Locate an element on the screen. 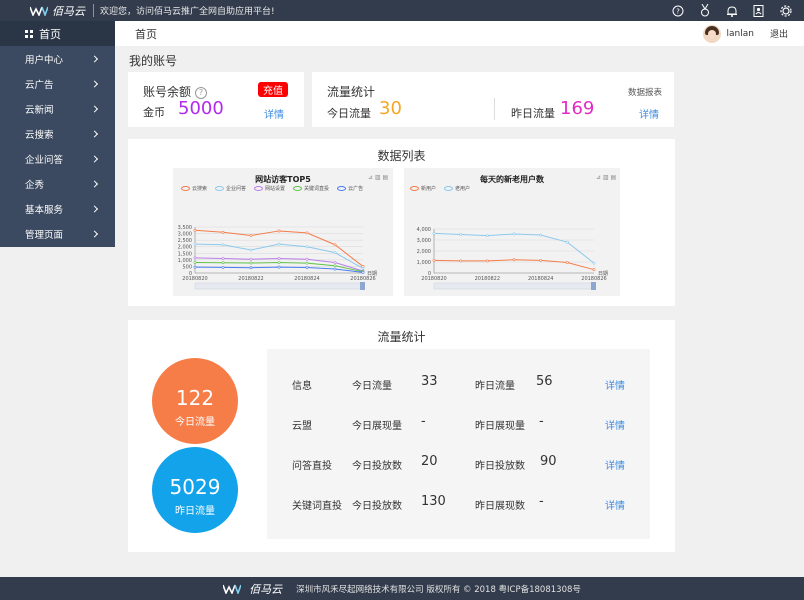 This screenshot has height=600, width=804. coin-value: 5000 is located at coordinates (201, 108).